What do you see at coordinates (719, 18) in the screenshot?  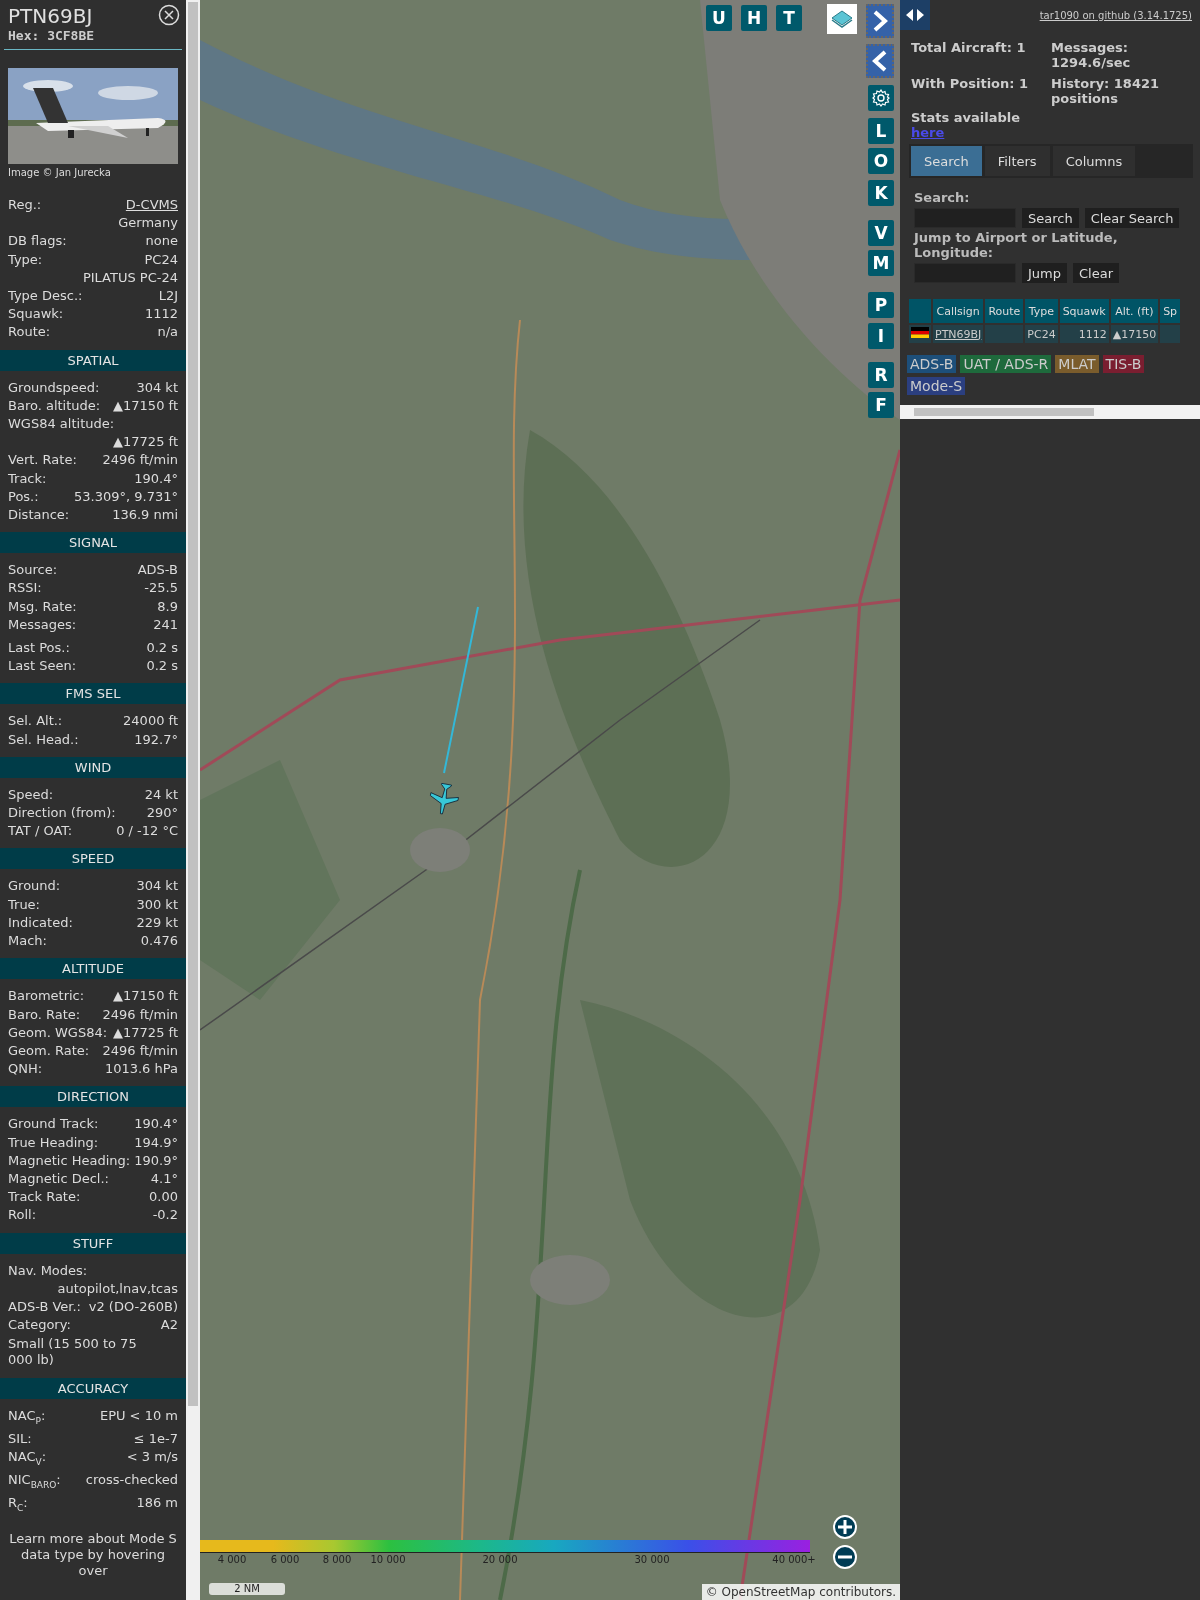 I see `map-toggle-button: U` at bounding box center [719, 18].